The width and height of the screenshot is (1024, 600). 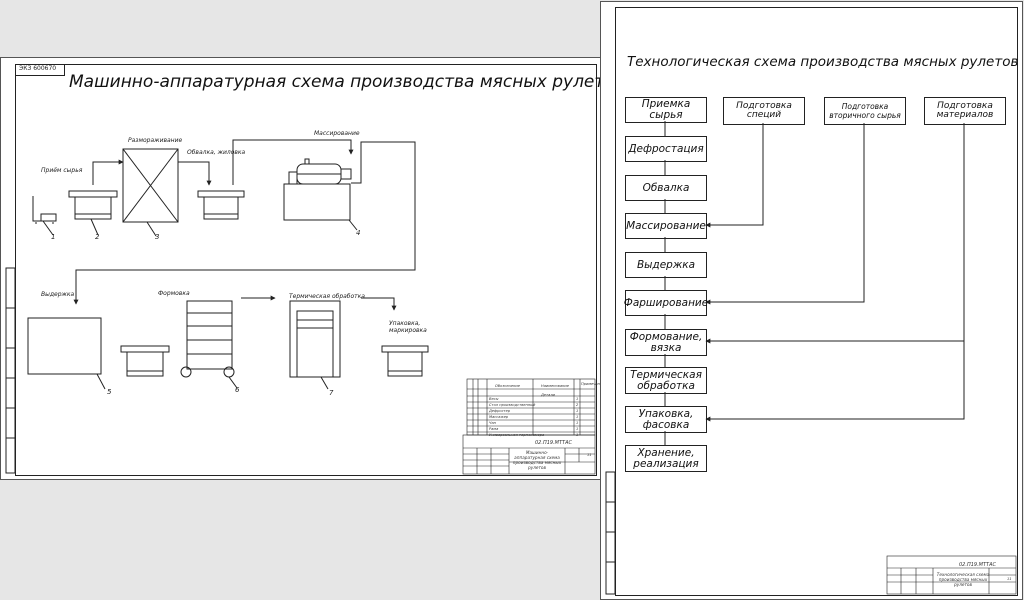 I want to click on production-table-icon, so click(x=93, y=205).